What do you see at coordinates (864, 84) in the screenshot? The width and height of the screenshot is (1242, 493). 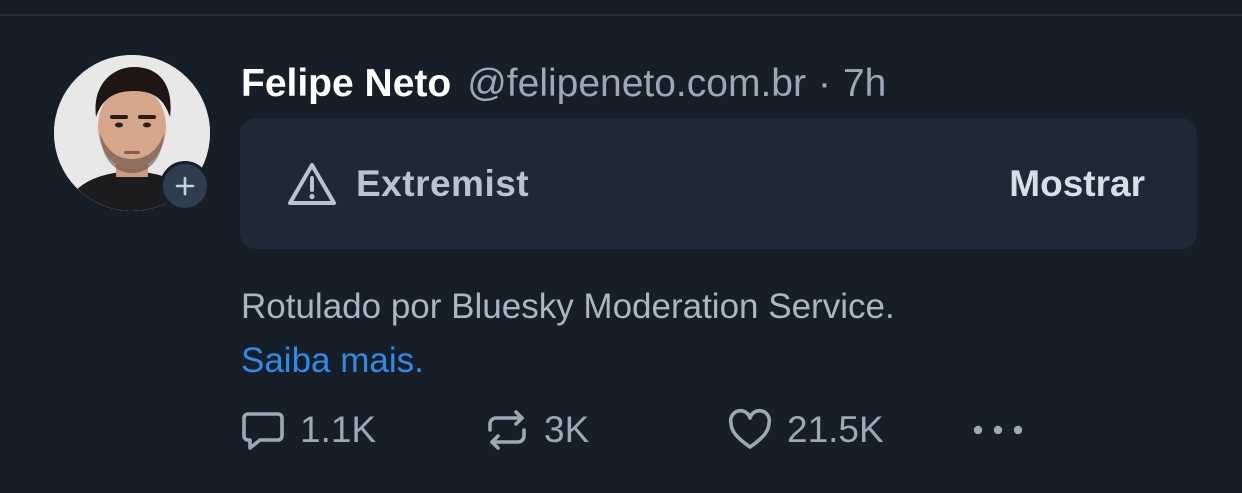 I see `post-timestamp: 7h` at bounding box center [864, 84].